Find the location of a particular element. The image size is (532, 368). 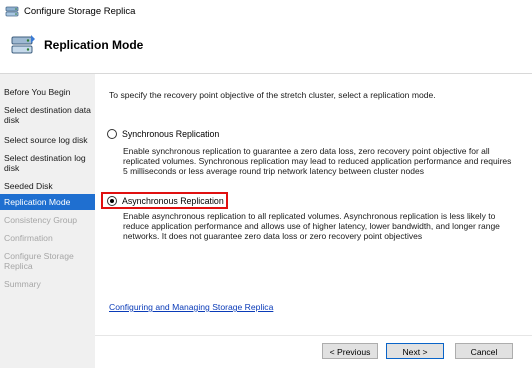

help-link: Configuring and Managing Storage Replica is located at coordinates (191, 307).